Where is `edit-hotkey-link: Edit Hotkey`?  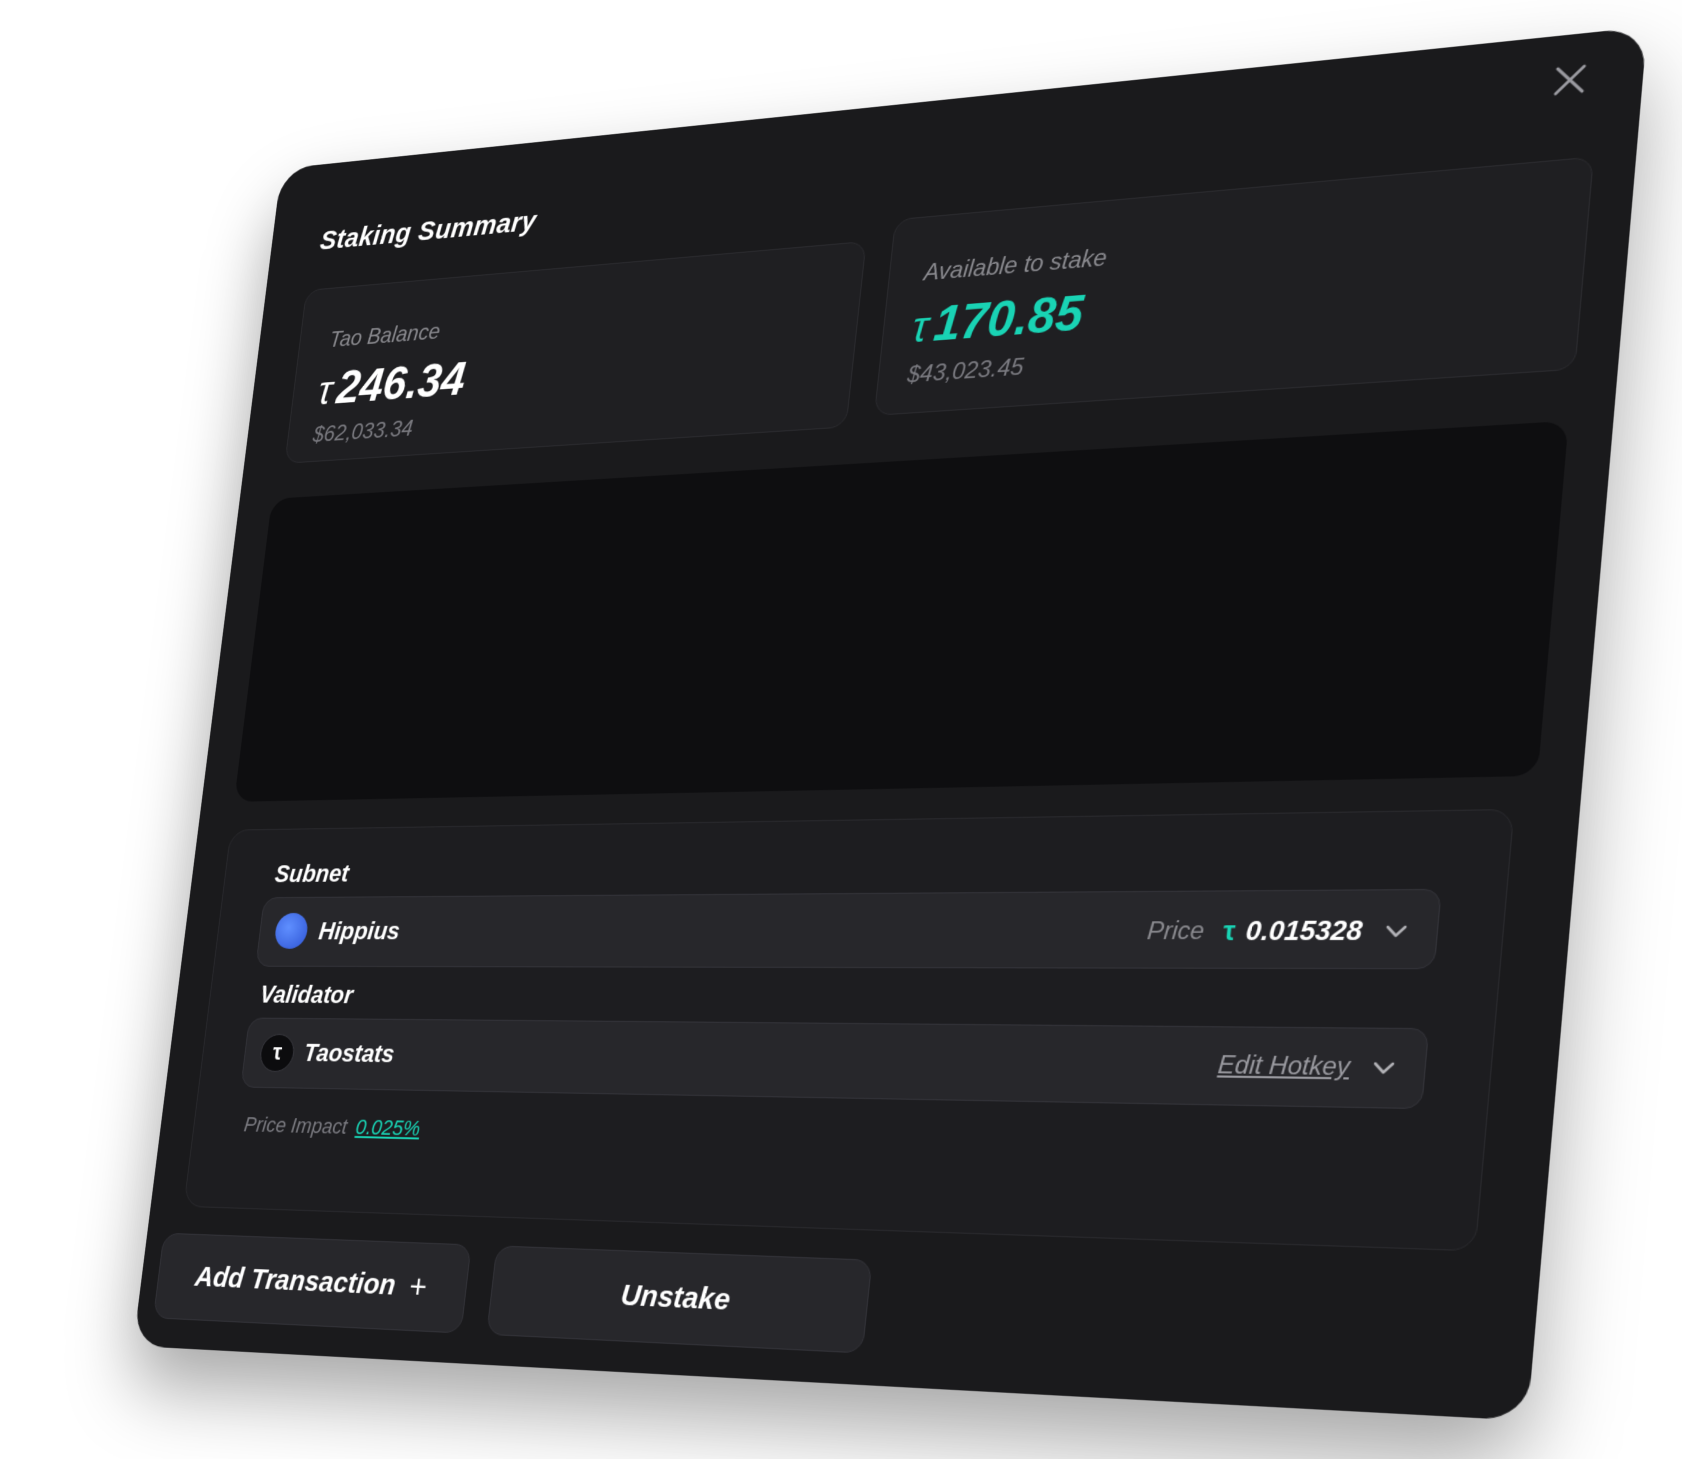
edit-hotkey-link: Edit Hotkey is located at coordinates (1284, 1067).